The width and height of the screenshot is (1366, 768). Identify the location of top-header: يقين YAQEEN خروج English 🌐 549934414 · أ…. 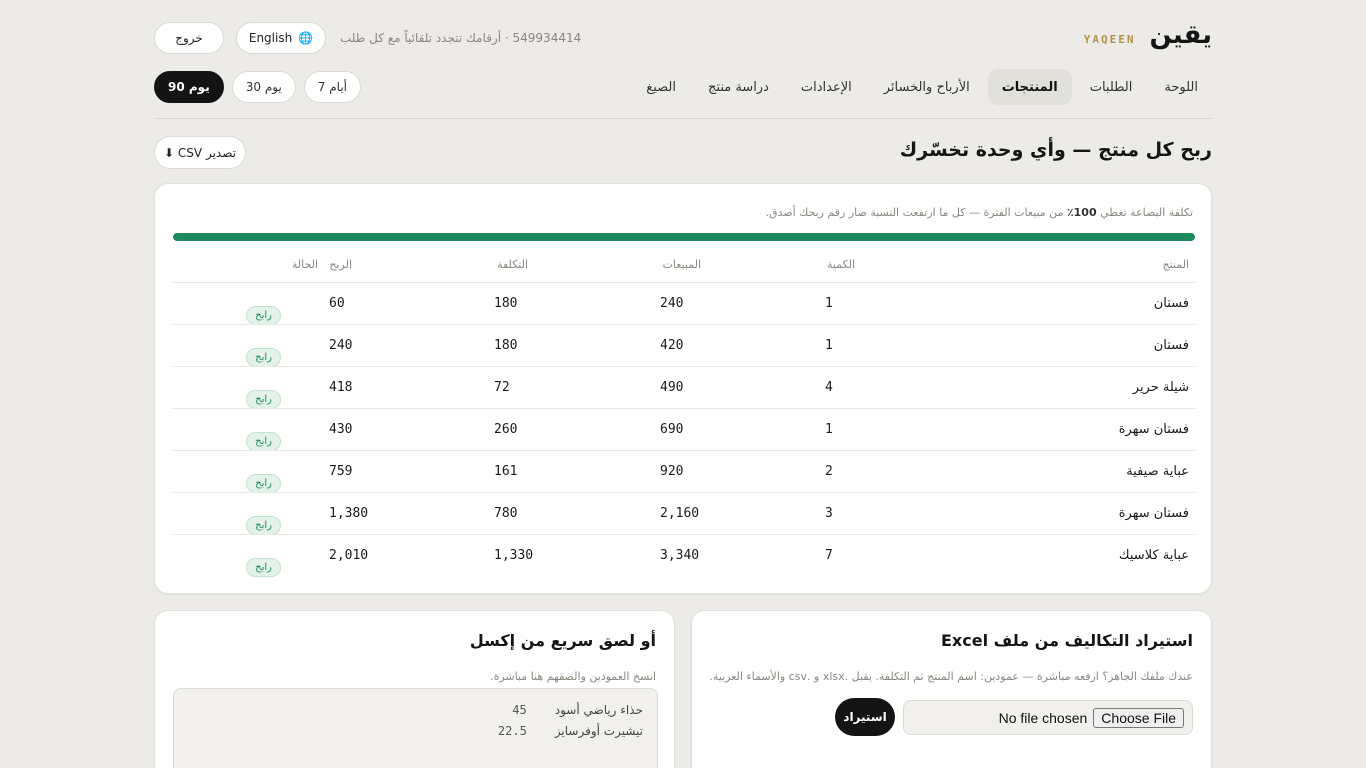
(683, 38).